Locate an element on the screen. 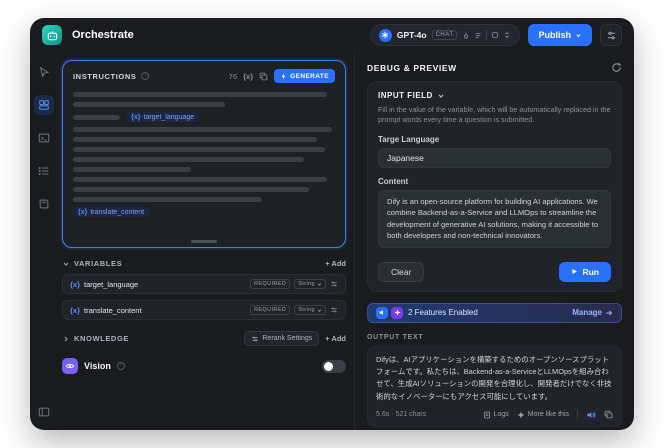 This screenshot has height=448, width=664. chevron-right-icon is located at coordinates (66, 339).